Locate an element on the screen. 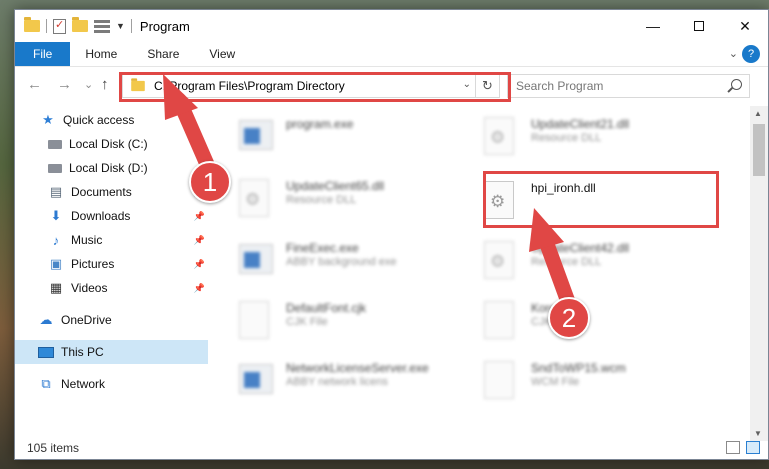  sidebar-item-label: Local Disk (C:) is located at coordinates (108, 144).